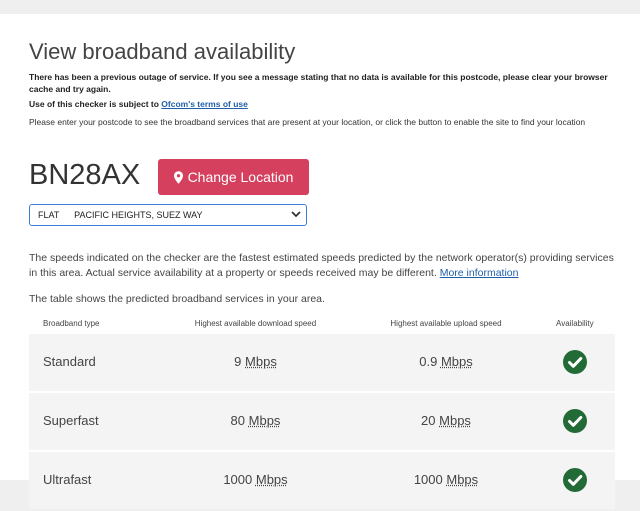 This screenshot has height=511, width=640. I want to click on terms-prefix: Use of this checker is subject to, so click(94, 104).